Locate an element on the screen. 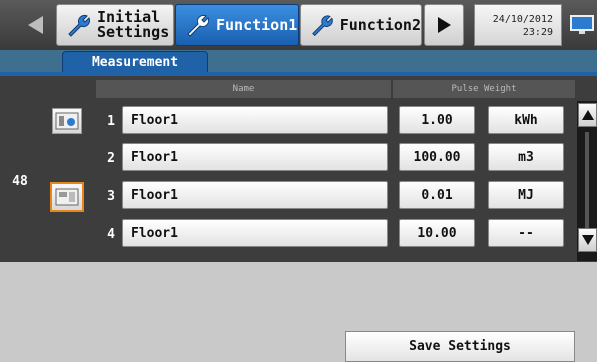  unit-value: MJ is located at coordinates (526, 195).